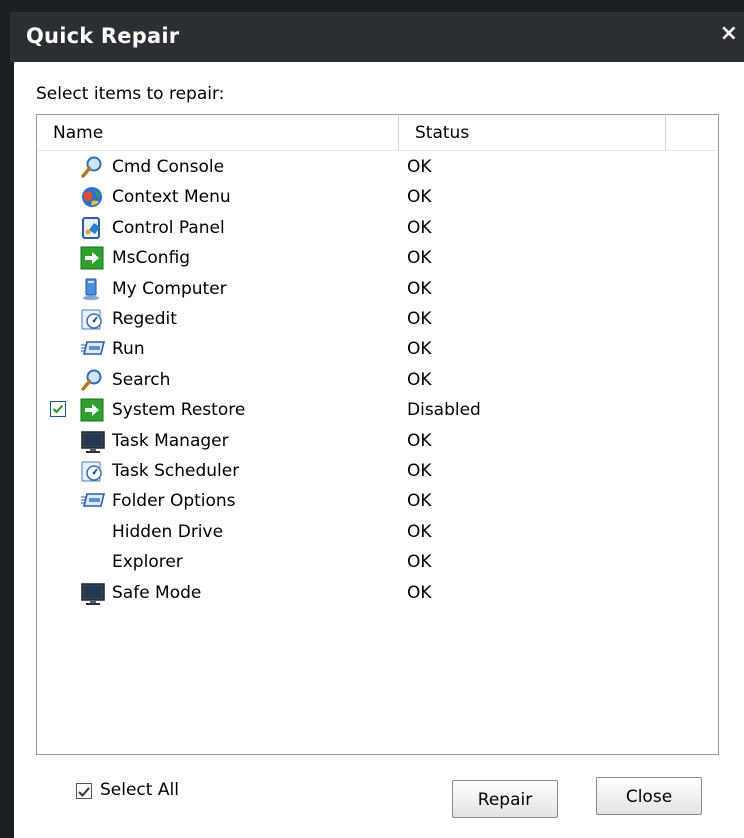 This screenshot has width=744, height=838. I want to click on computer-icon, so click(92, 289).